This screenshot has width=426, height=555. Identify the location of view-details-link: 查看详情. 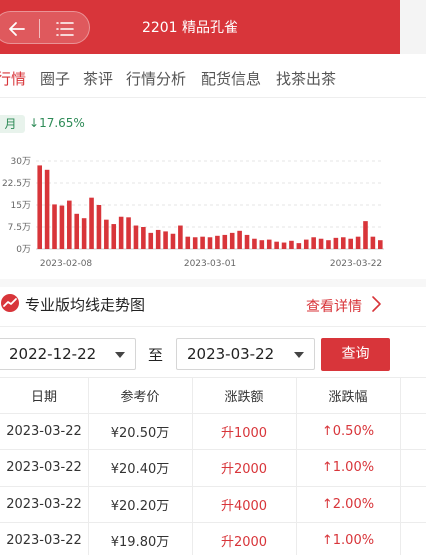
(334, 306).